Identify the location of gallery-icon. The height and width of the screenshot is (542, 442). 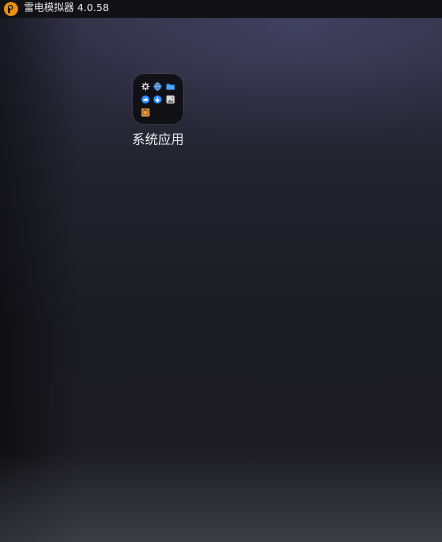
(170, 99).